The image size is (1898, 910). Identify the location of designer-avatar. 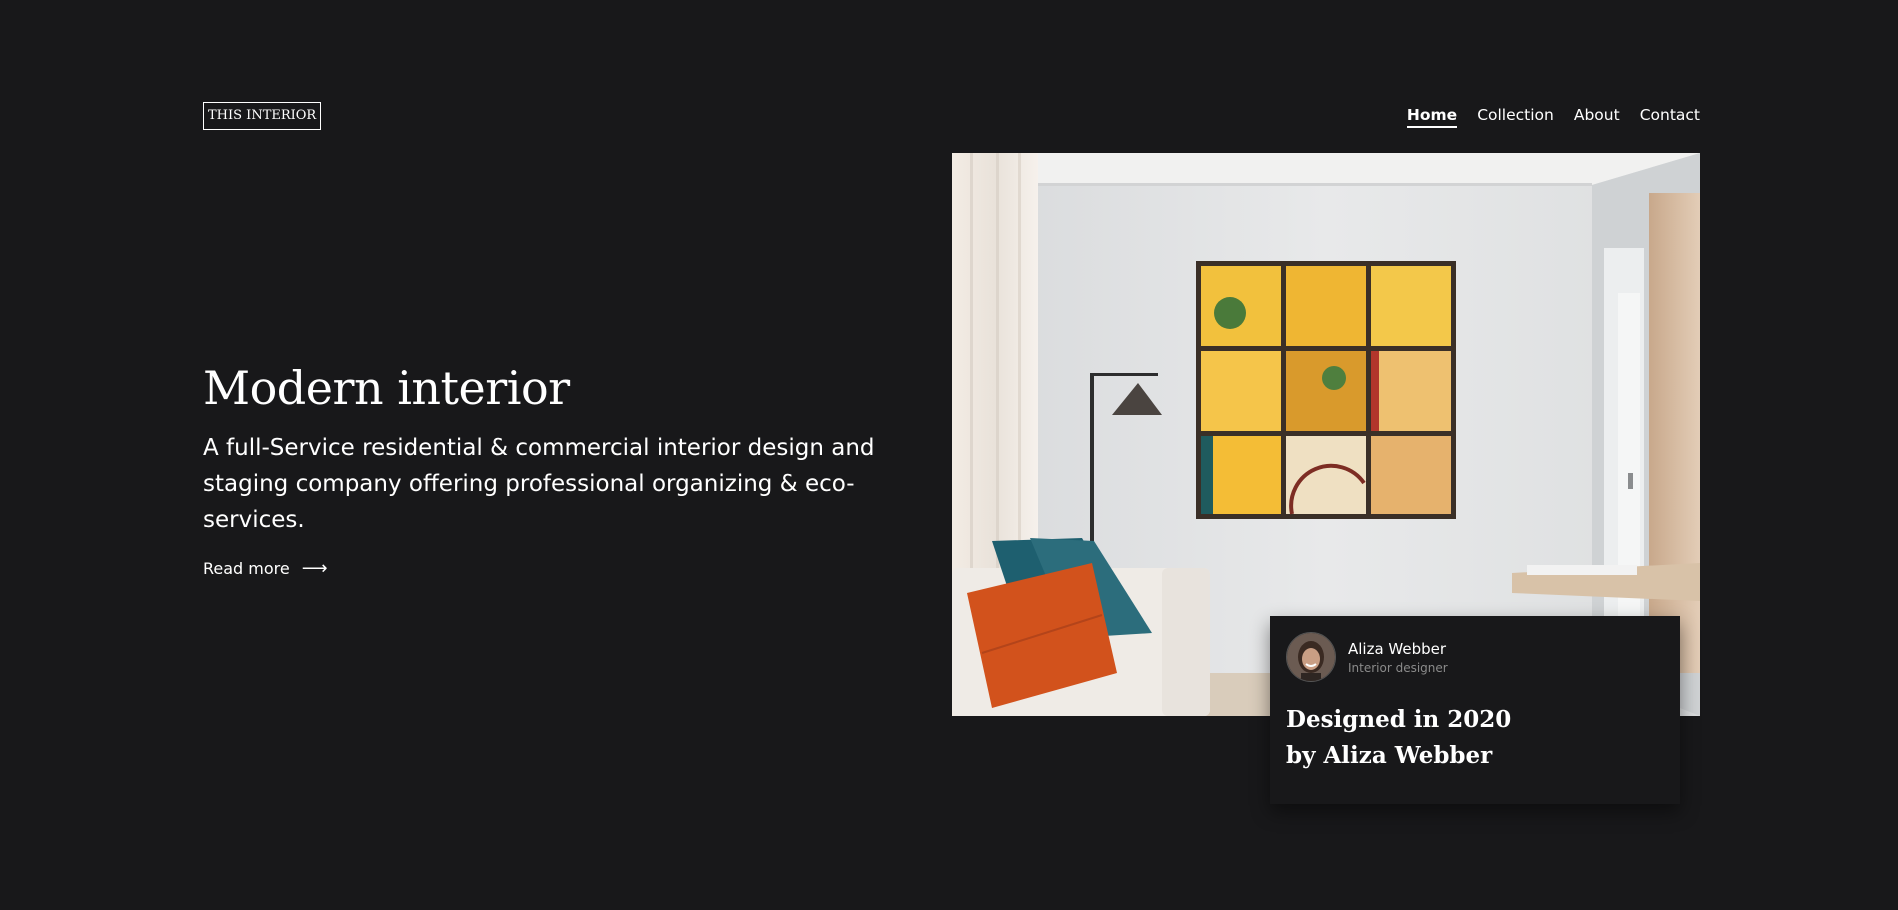
(1311, 657).